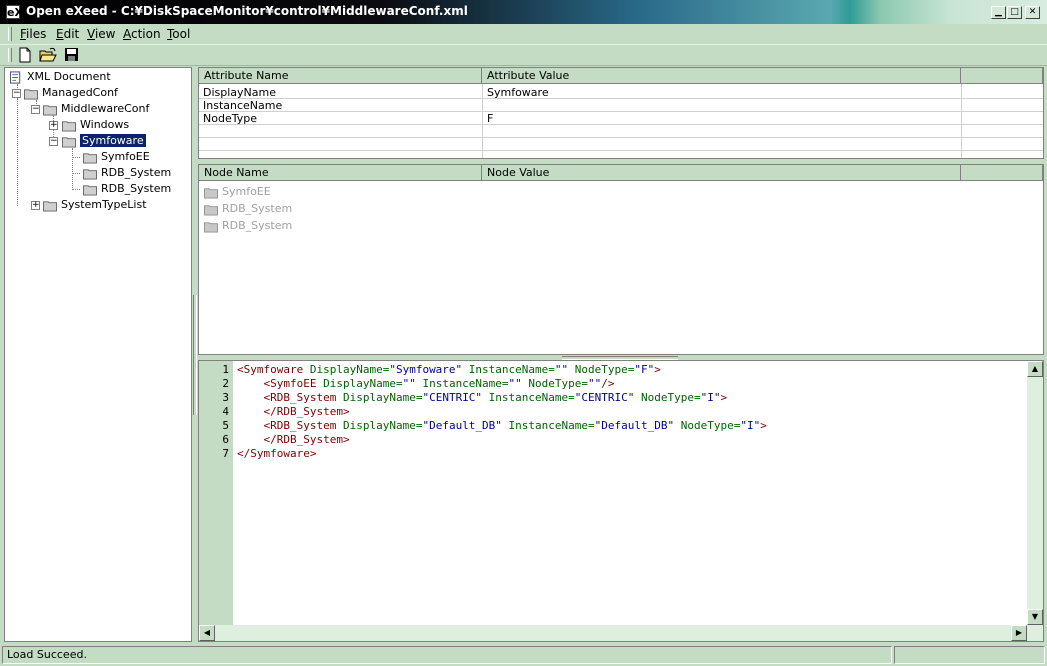 This screenshot has height=666, width=1047. Describe the element at coordinates (207, 633) in the screenshot. I see `scroll-left-button: ◀` at that location.